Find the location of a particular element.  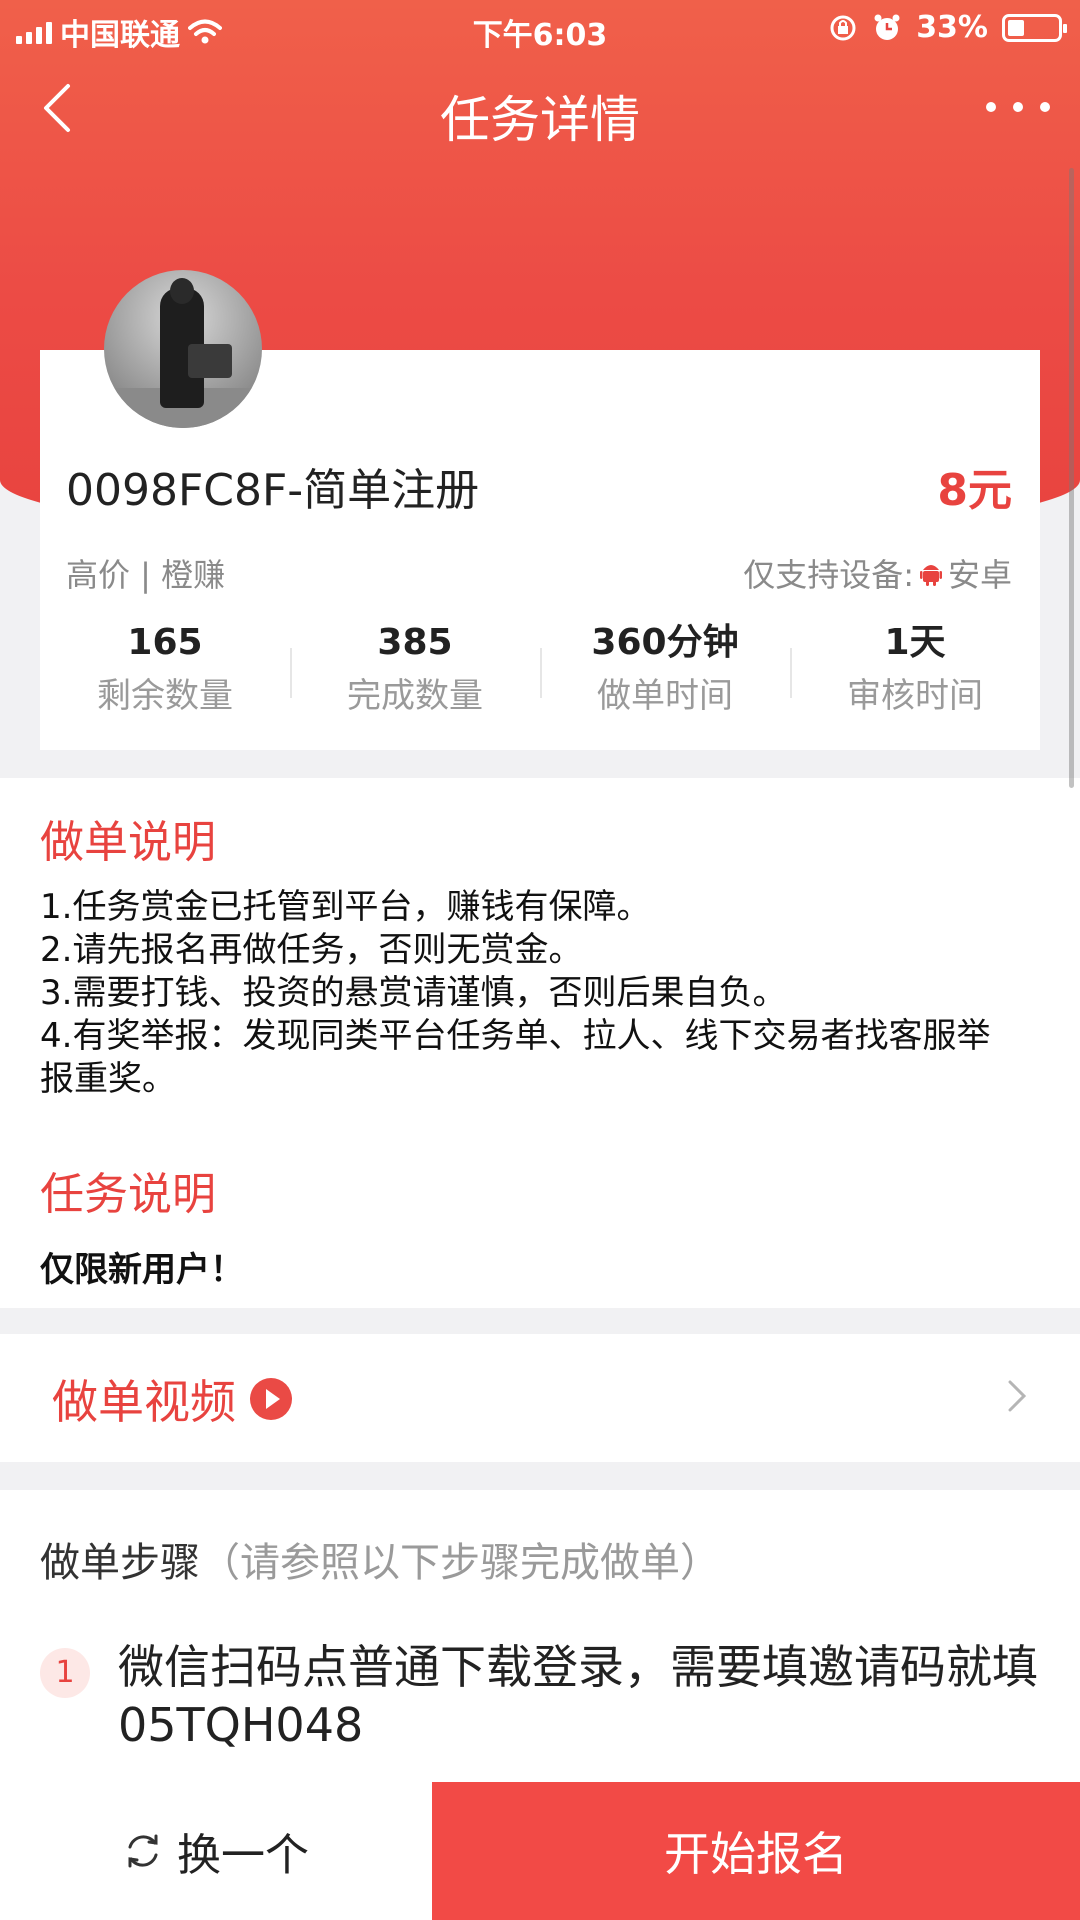

task-note: 仅限新用户！ is located at coordinates (142, 1270).